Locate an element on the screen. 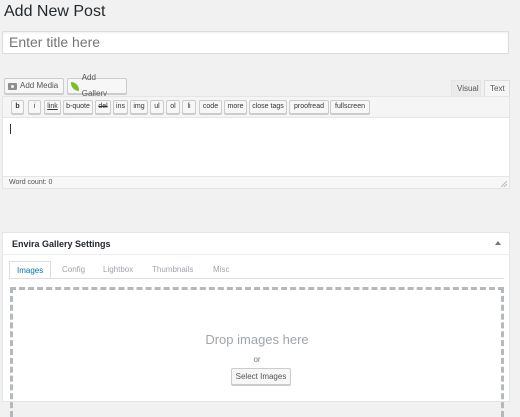 This screenshot has width=520, height=417. qt-fullscreen-button: fullscreen is located at coordinates (350, 107).